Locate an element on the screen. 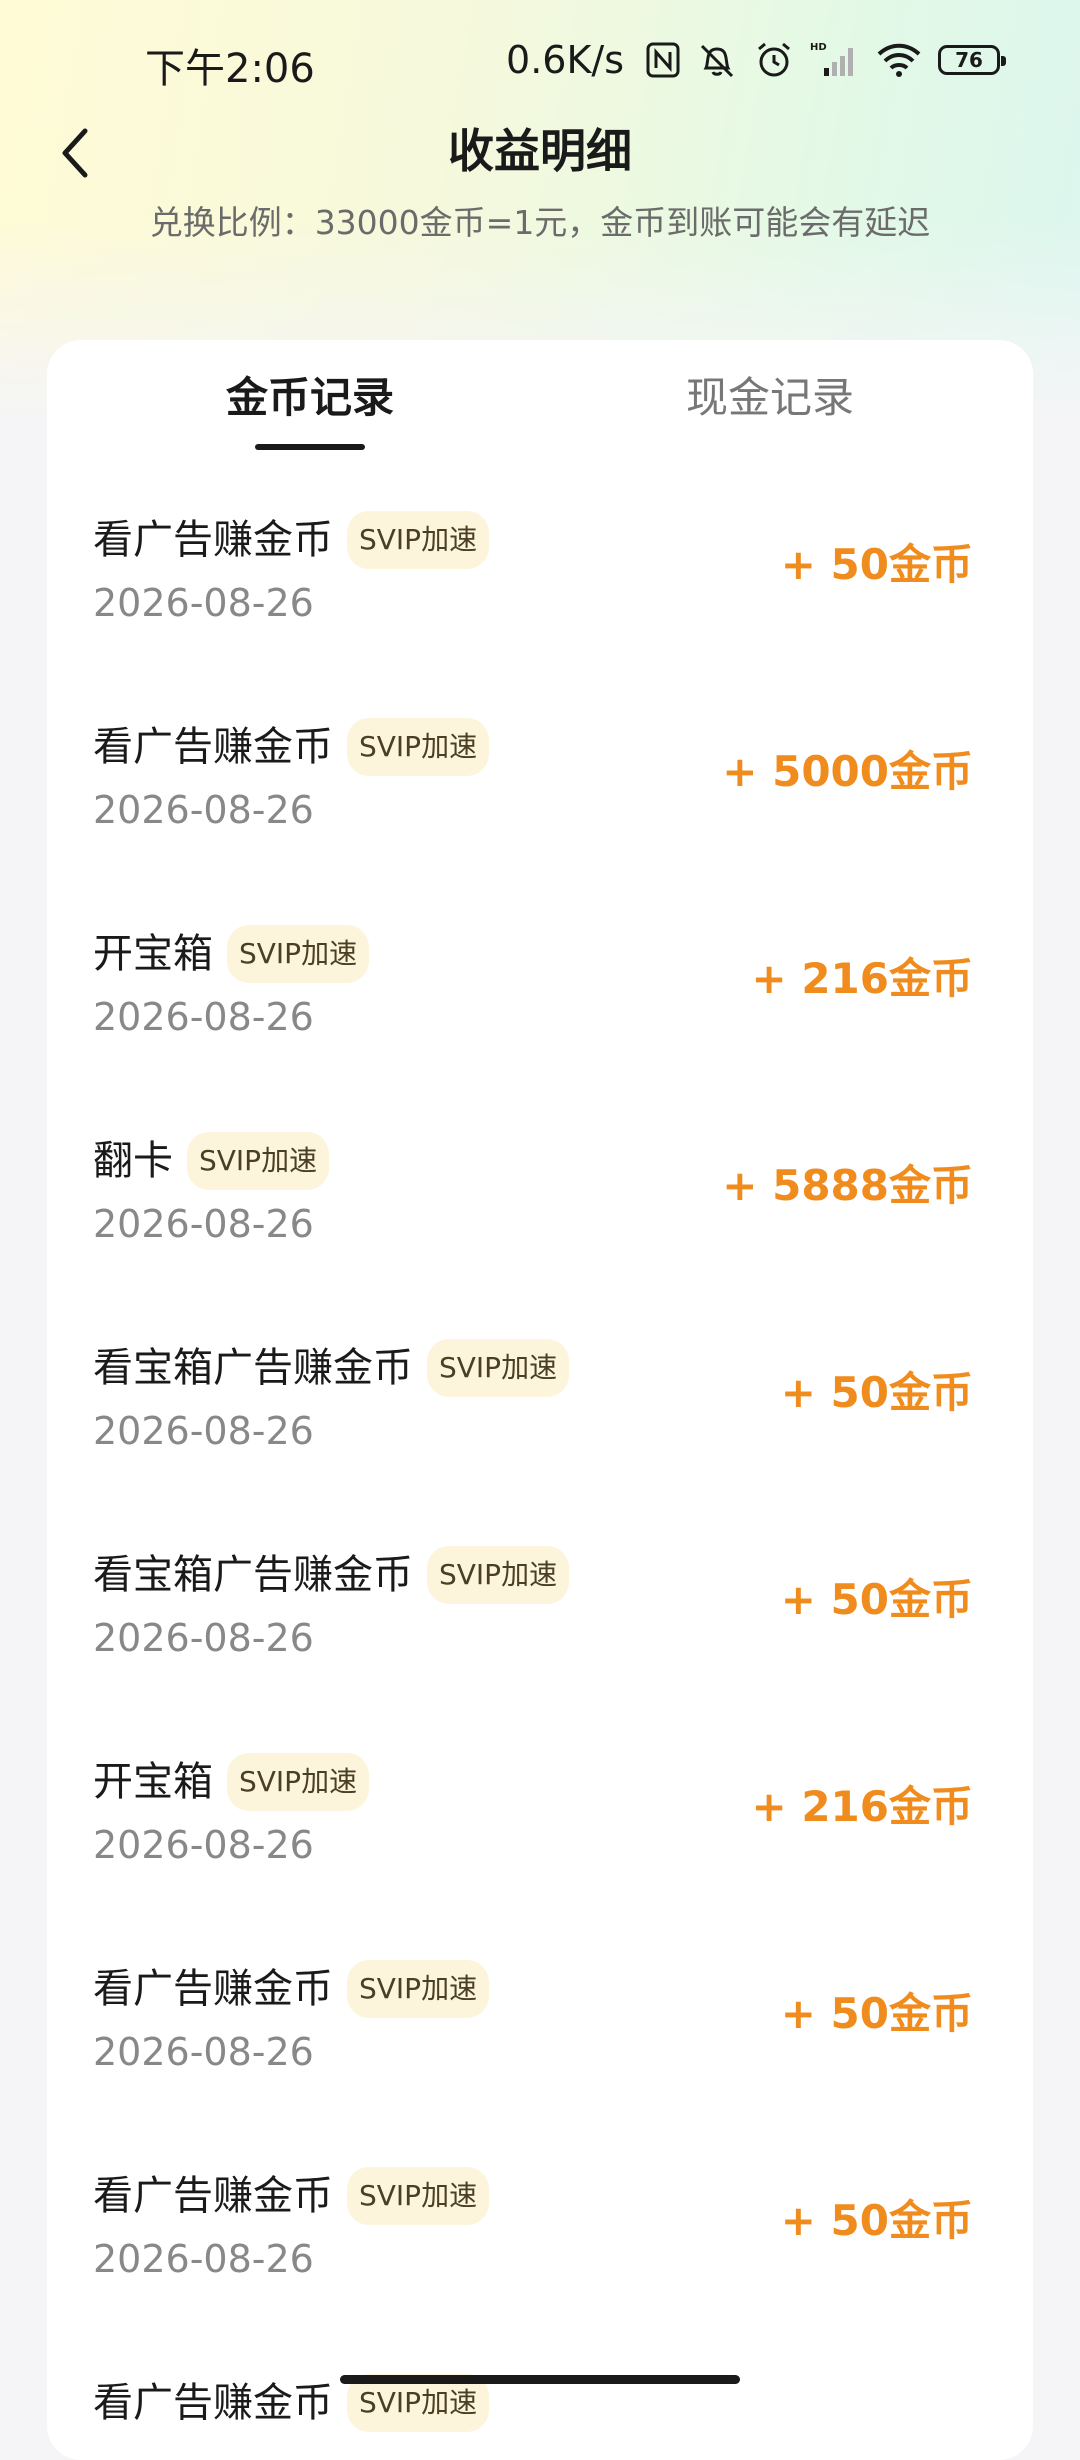  record-amount: + 5888金币 is located at coordinates (847, 1185).